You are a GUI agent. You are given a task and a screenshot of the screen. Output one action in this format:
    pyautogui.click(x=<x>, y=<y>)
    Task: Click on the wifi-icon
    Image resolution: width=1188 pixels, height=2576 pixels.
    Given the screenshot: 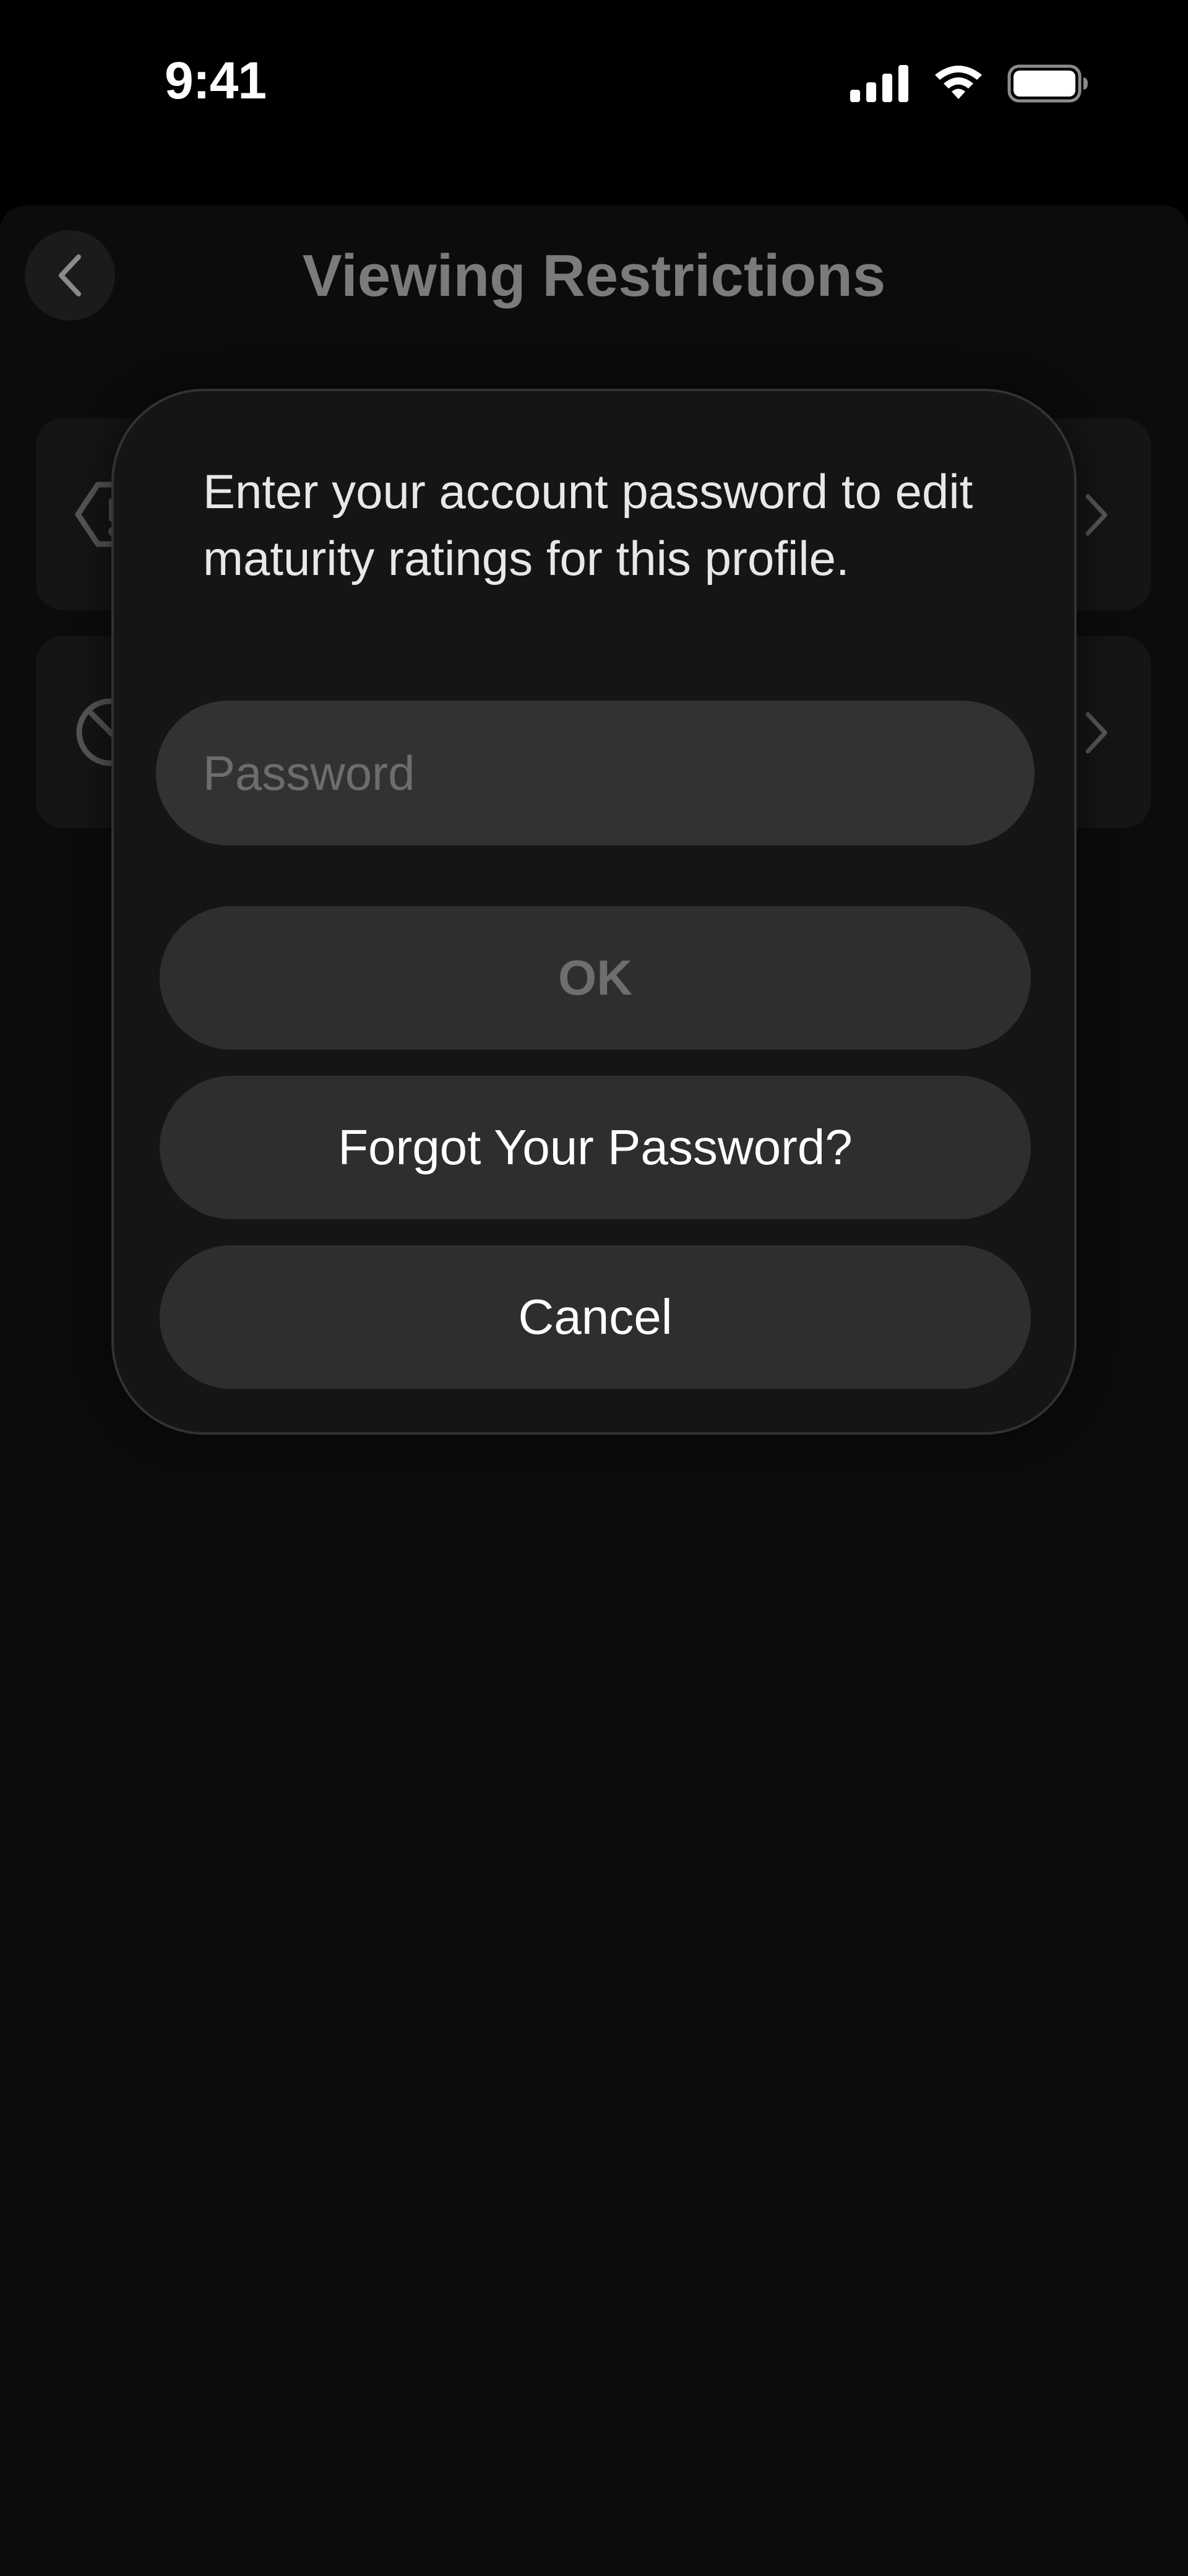 What is the action you would take?
    pyautogui.click(x=958, y=83)
    